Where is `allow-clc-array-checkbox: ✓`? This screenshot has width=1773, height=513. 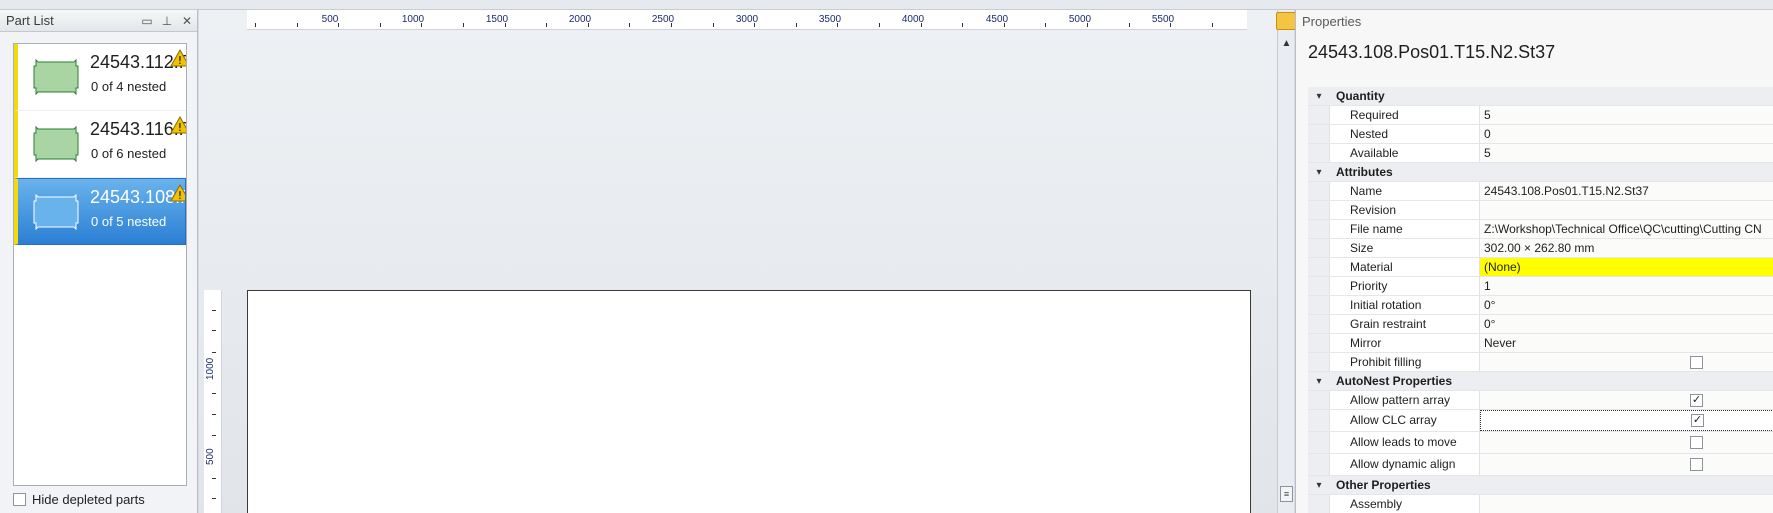 allow-clc-array-checkbox: ✓ is located at coordinates (1697, 420).